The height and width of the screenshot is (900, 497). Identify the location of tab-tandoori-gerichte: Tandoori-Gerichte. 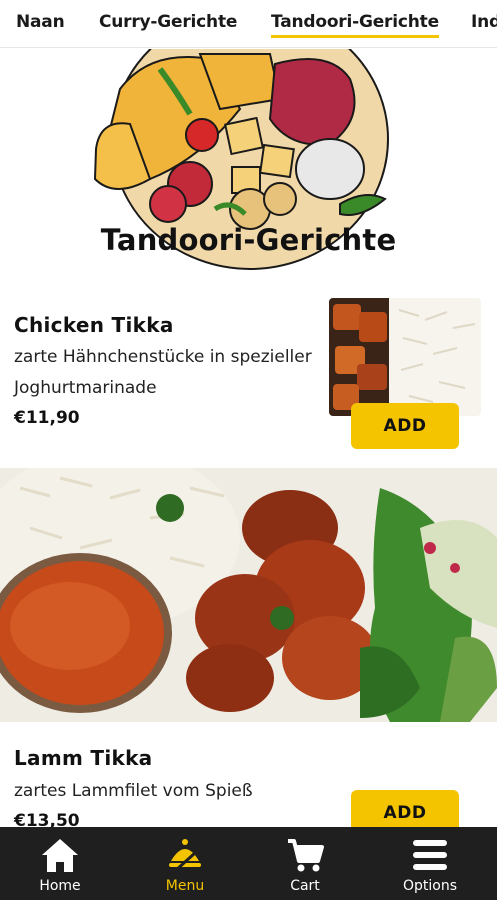
(355, 25).